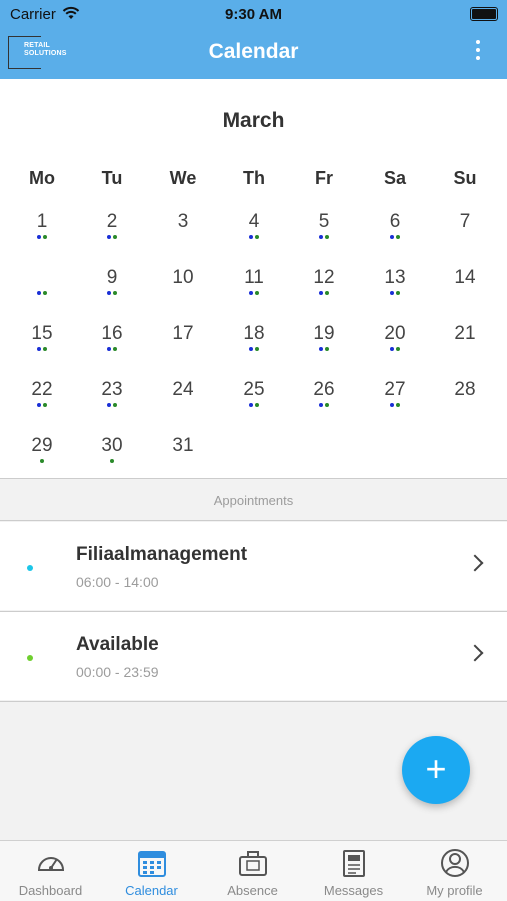 The width and height of the screenshot is (507, 901). I want to click on tab-label: Dashboard, so click(50, 890).